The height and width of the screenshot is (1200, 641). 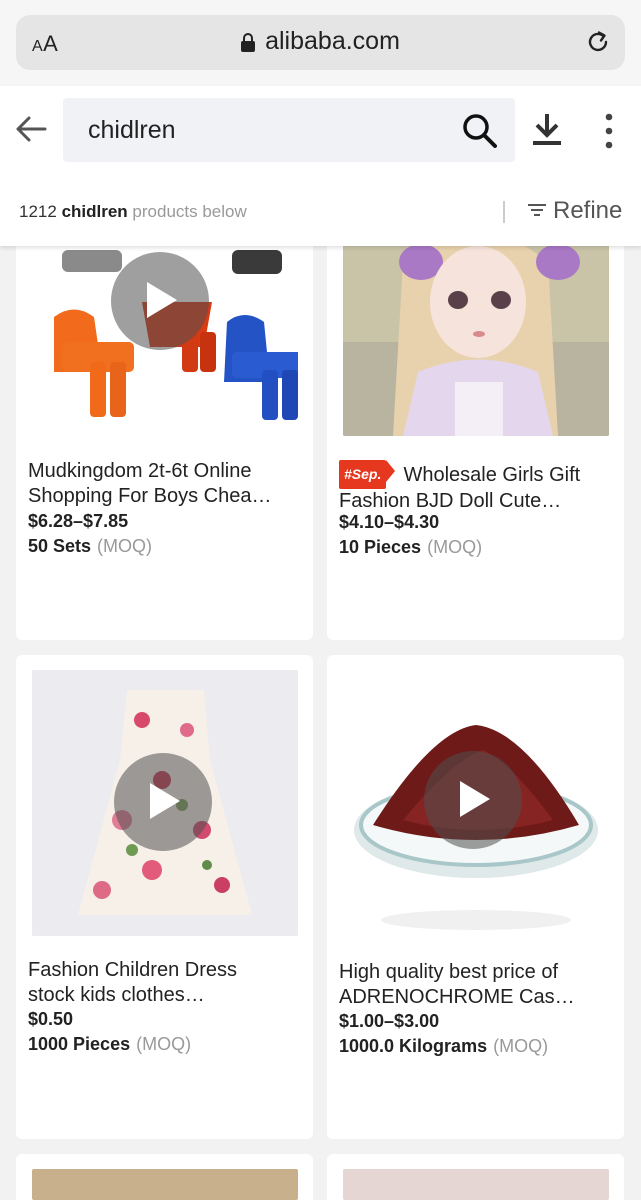 I want to click on result-summary: 1212 chidlren products below, so click(x=133, y=212).